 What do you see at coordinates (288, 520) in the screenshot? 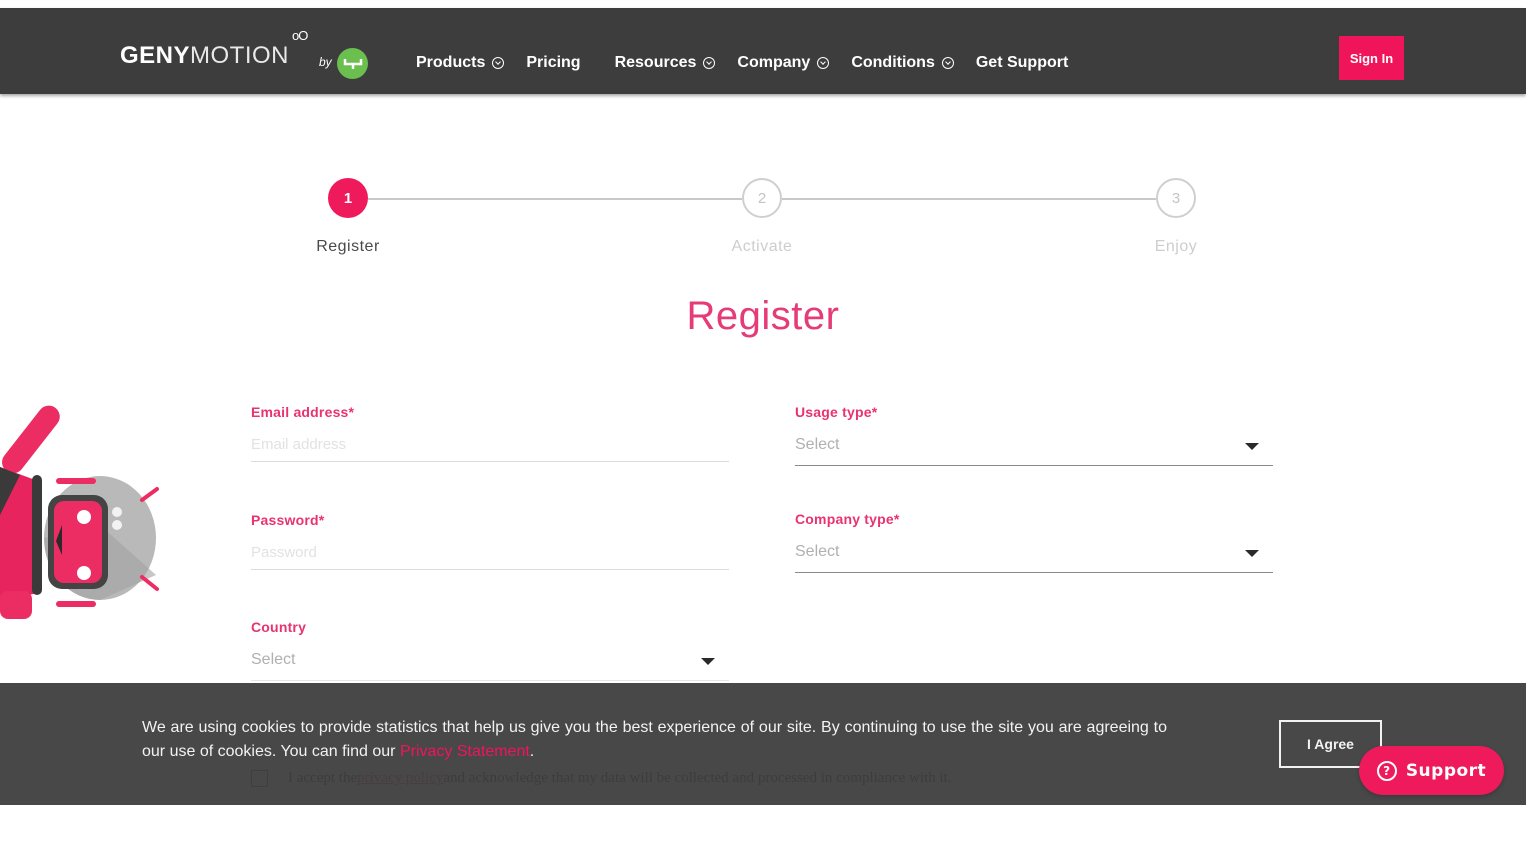
I see `password-label: Password*` at bounding box center [288, 520].